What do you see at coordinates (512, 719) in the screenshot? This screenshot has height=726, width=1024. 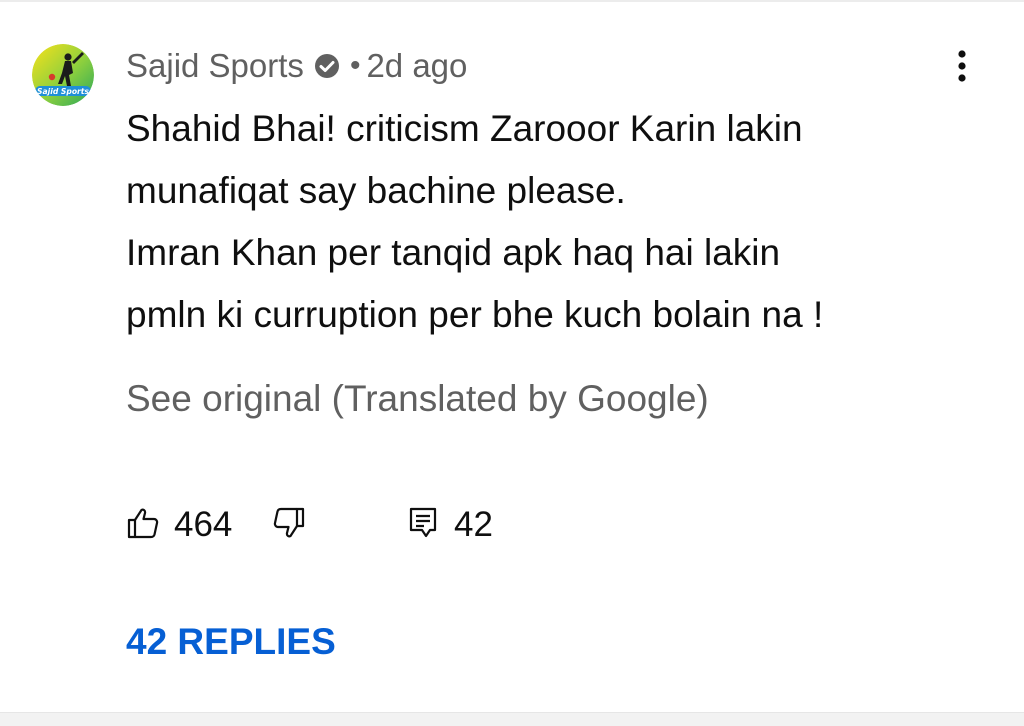 I see `bottom-divider` at bounding box center [512, 719].